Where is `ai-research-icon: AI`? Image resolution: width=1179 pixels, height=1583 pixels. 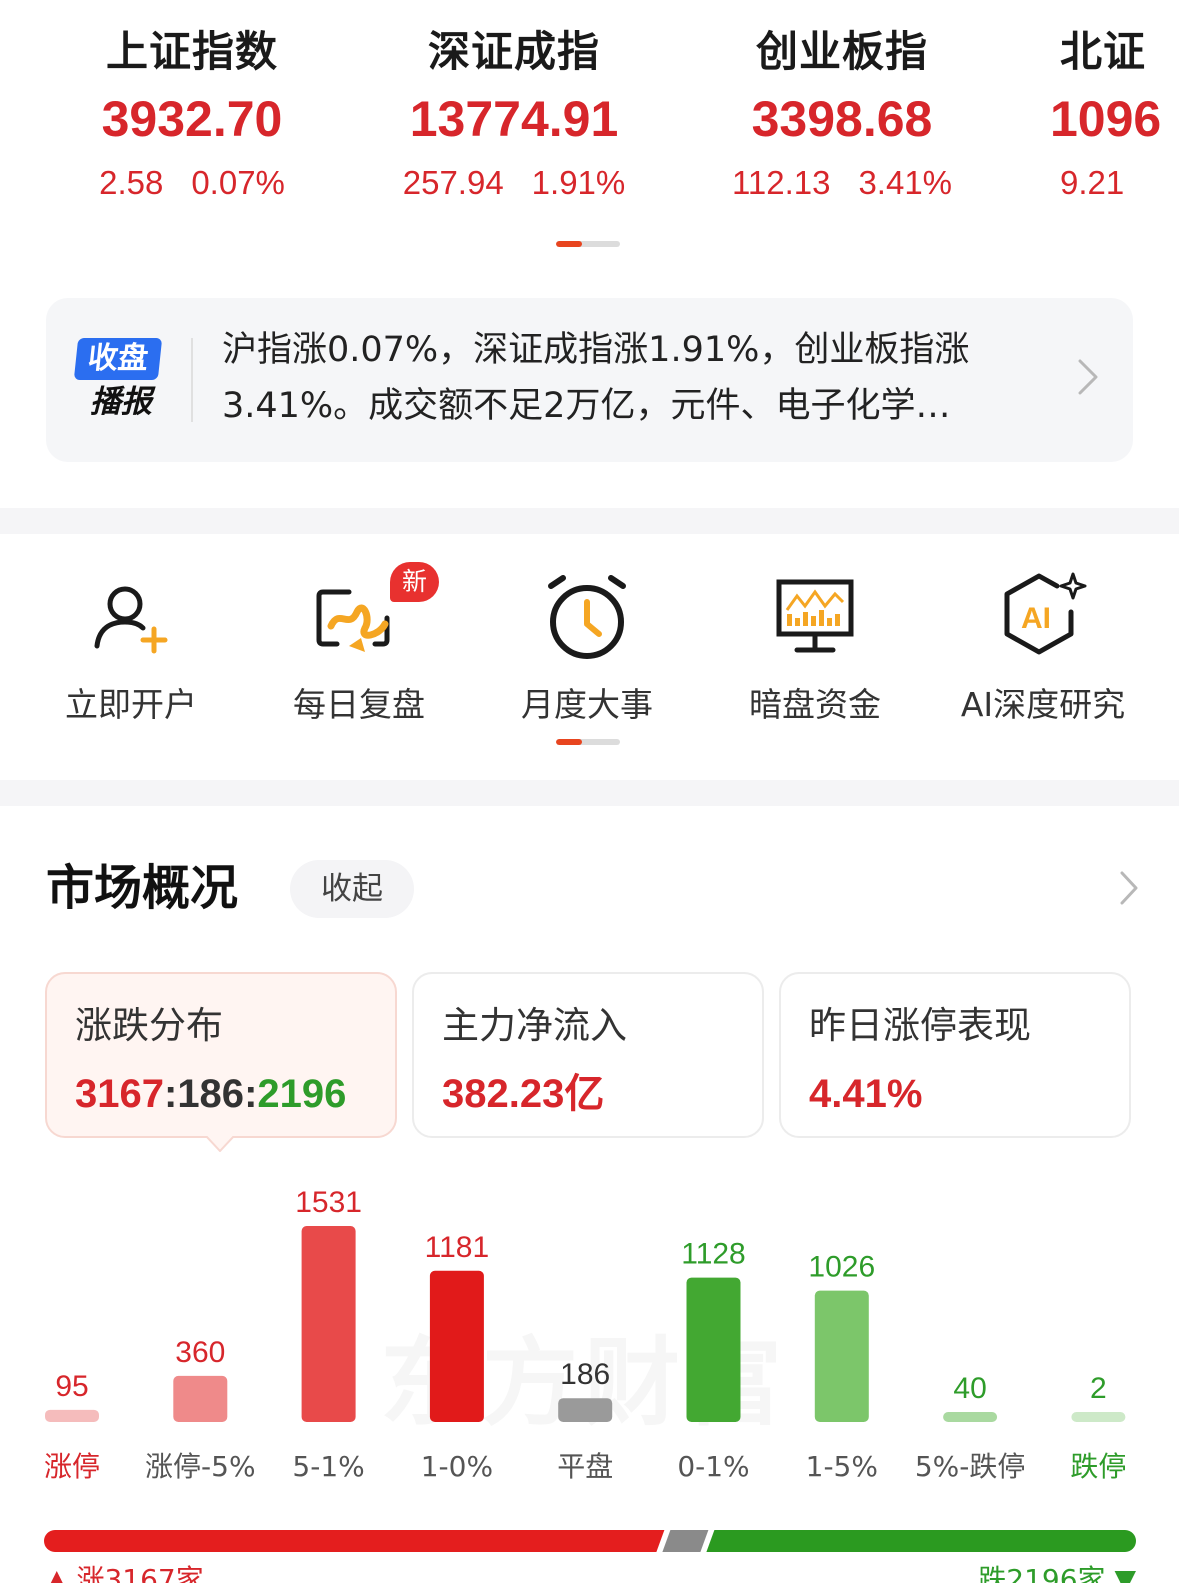 ai-research-icon: AI is located at coordinates (1043, 618).